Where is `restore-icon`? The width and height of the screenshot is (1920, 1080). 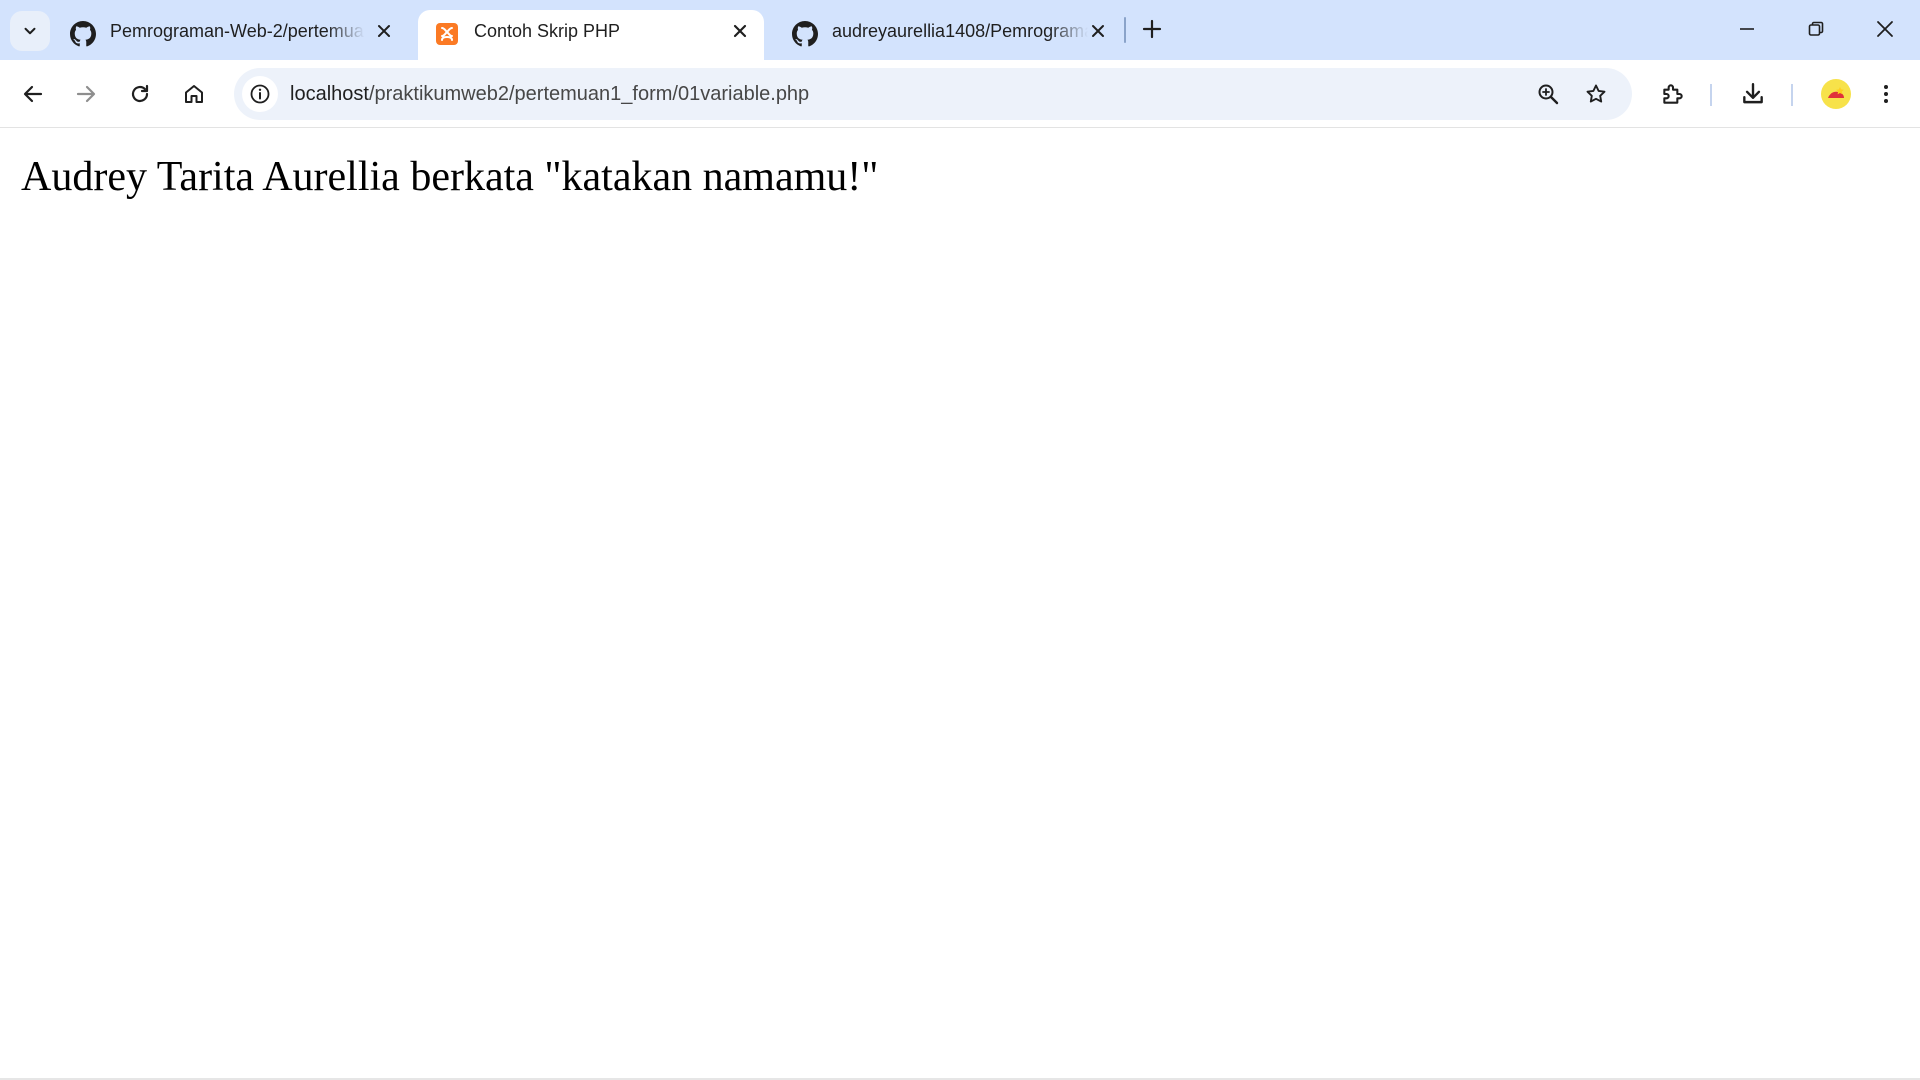
restore-icon is located at coordinates (1816, 28).